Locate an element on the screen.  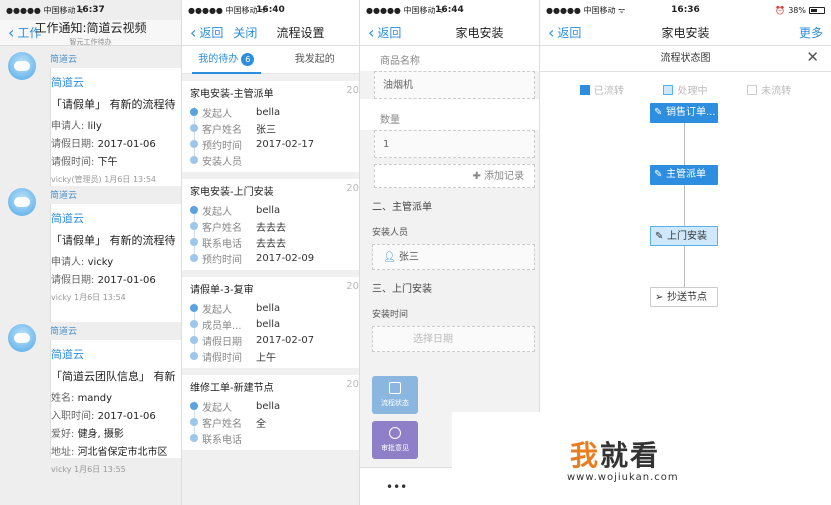
task-title: 请假单-3-复审 is located at coordinates (222, 290).